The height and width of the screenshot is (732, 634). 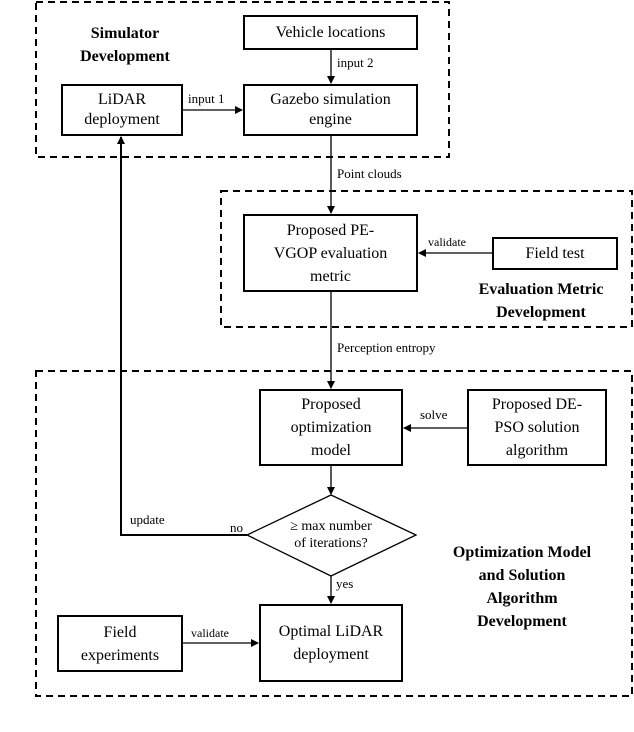 What do you see at coordinates (206, 98) in the screenshot?
I see `label-input1: input 1` at bounding box center [206, 98].